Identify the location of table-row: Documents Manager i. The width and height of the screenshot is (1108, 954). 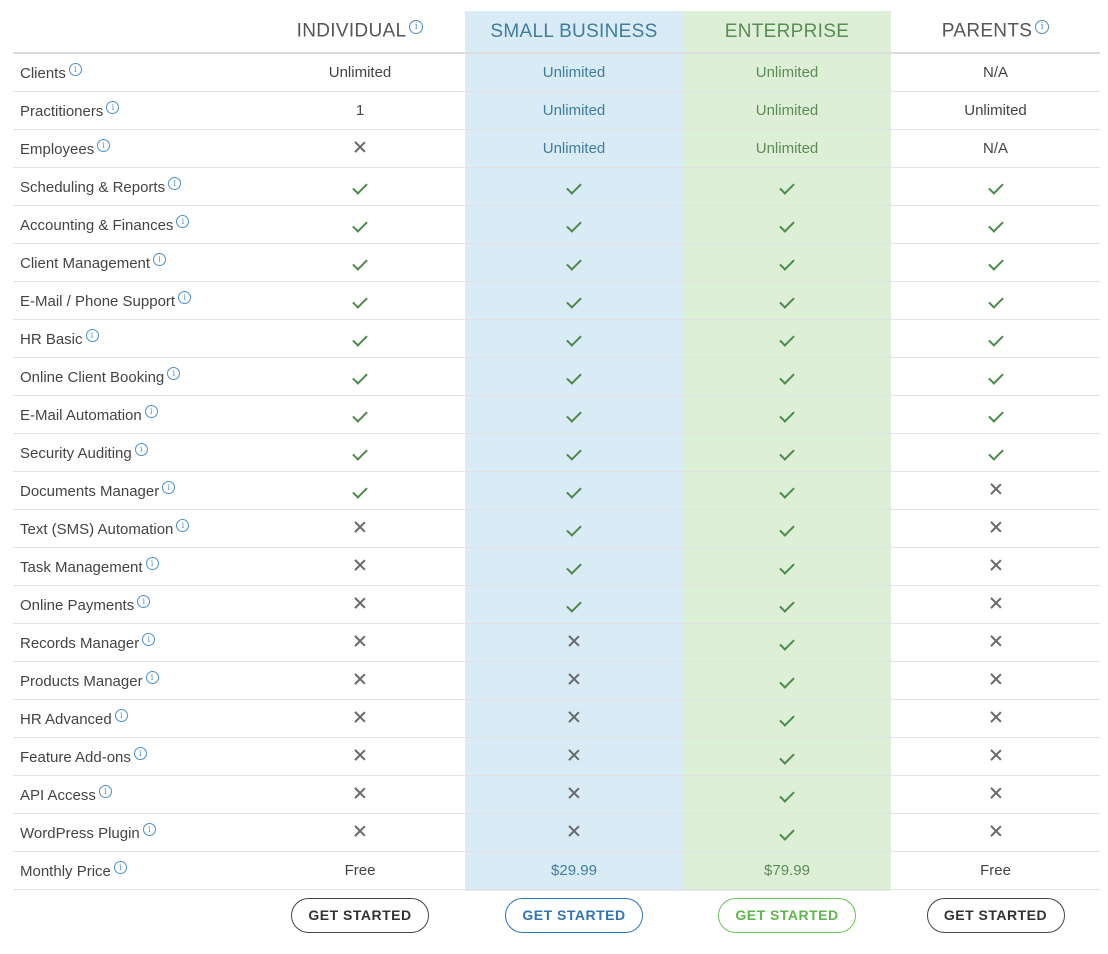
(556, 491).